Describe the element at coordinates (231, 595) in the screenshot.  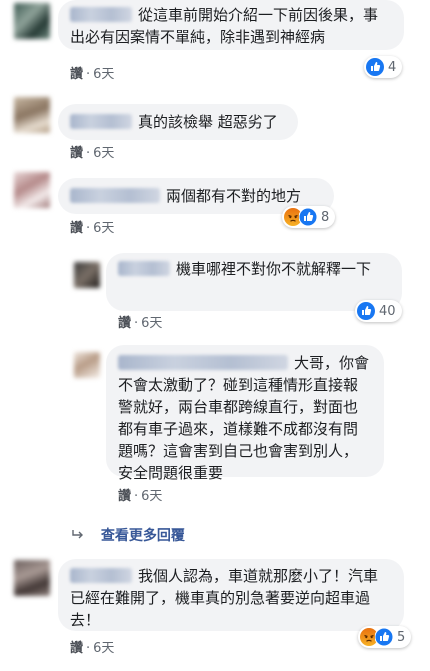
I see `comment-bubble: 我個人認為，車道就那麼小了！汽車已經在難開了，機車真的別急著要逆向超車過去！` at that location.